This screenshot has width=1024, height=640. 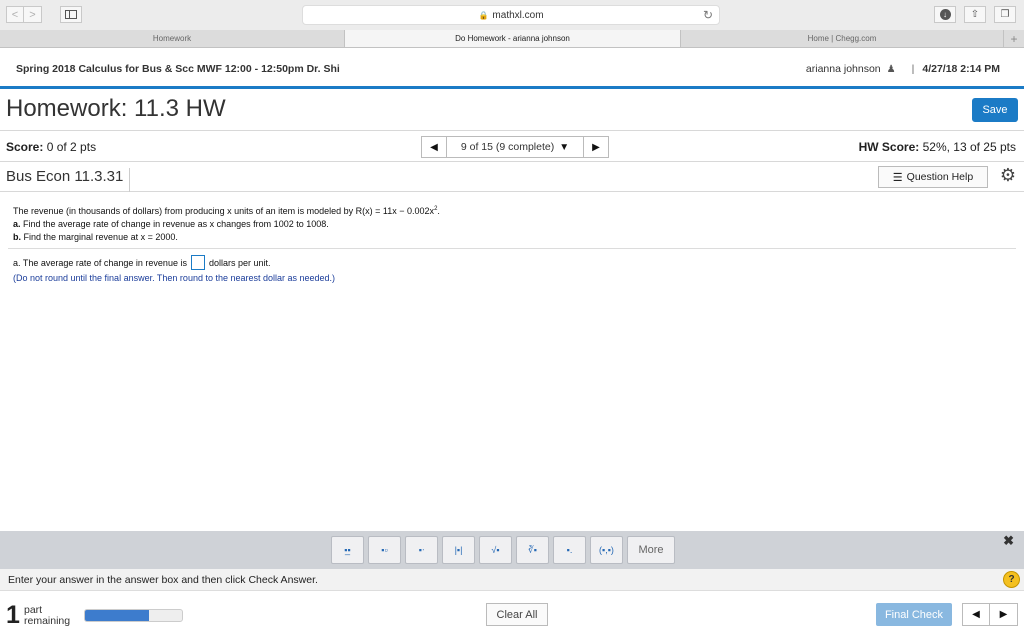 I want to click on absolute-value-icon: |▪|, so click(x=458, y=550).